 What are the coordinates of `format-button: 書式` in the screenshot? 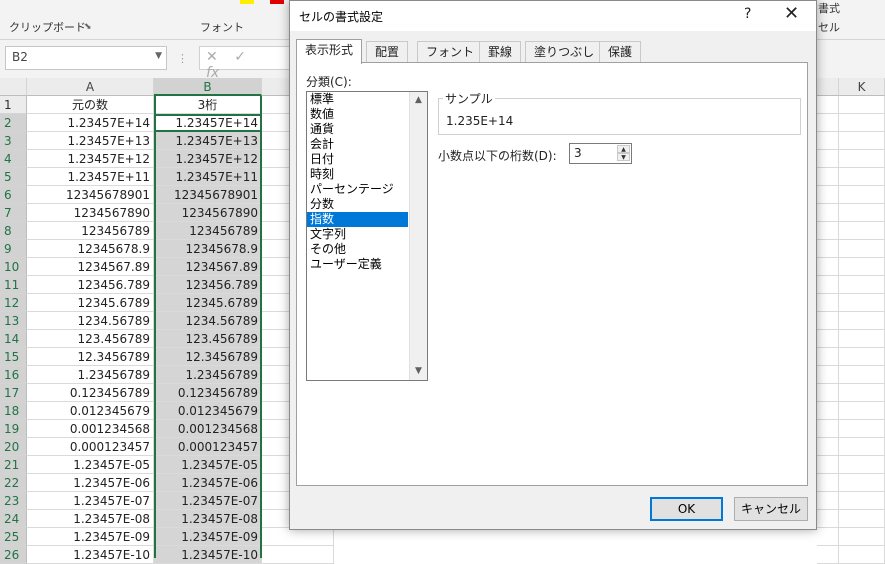 It's located at (829, 8).